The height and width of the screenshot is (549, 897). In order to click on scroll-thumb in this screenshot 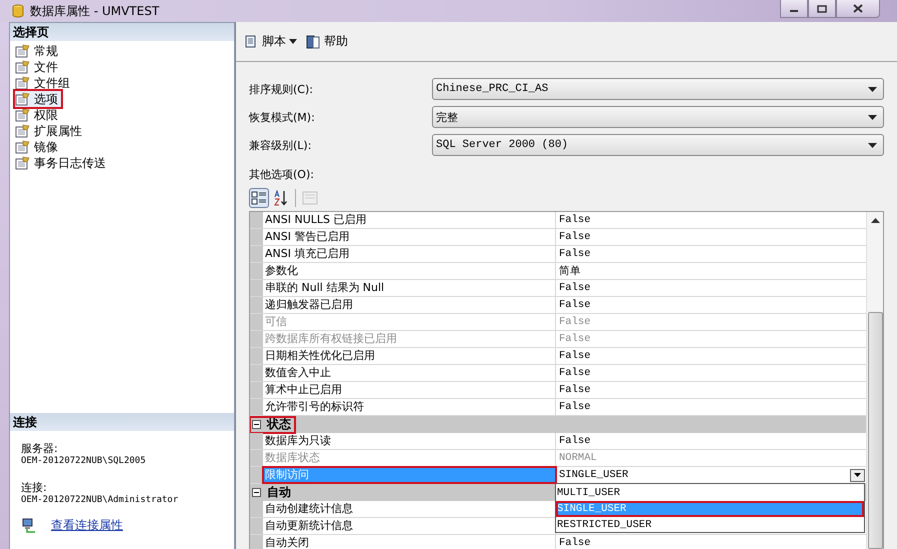, I will do `click(875, 430)`.